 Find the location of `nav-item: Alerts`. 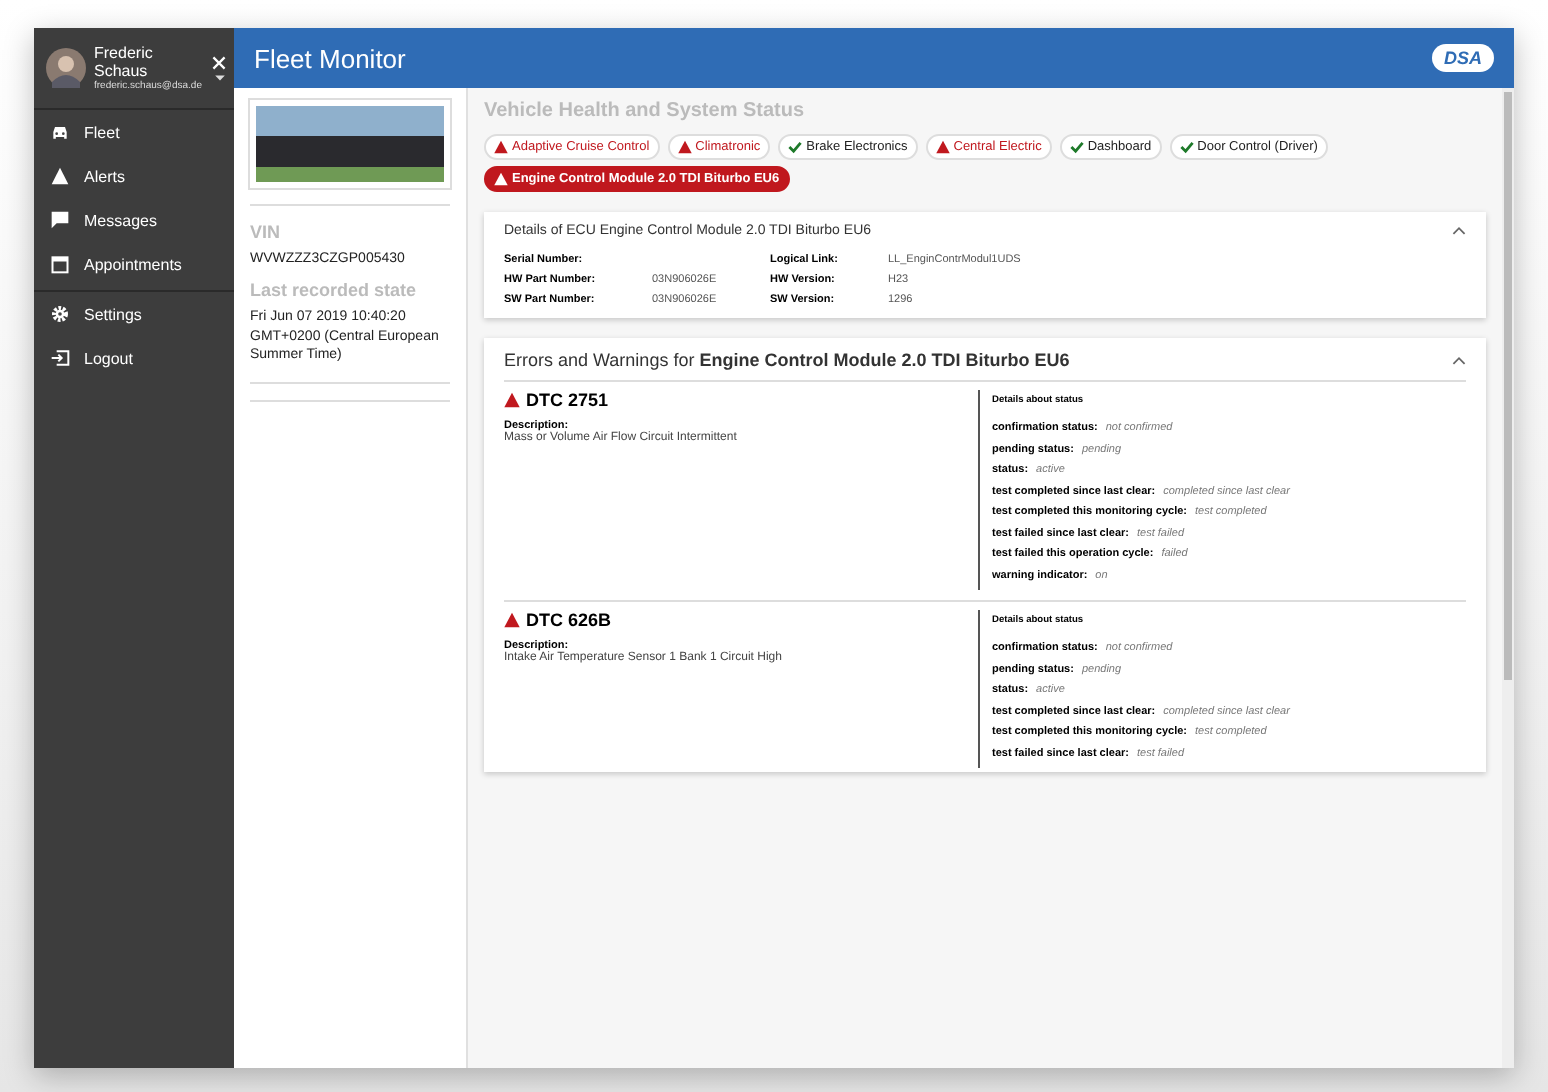

nav-item: Alerts is located at coordinates (134, 176).